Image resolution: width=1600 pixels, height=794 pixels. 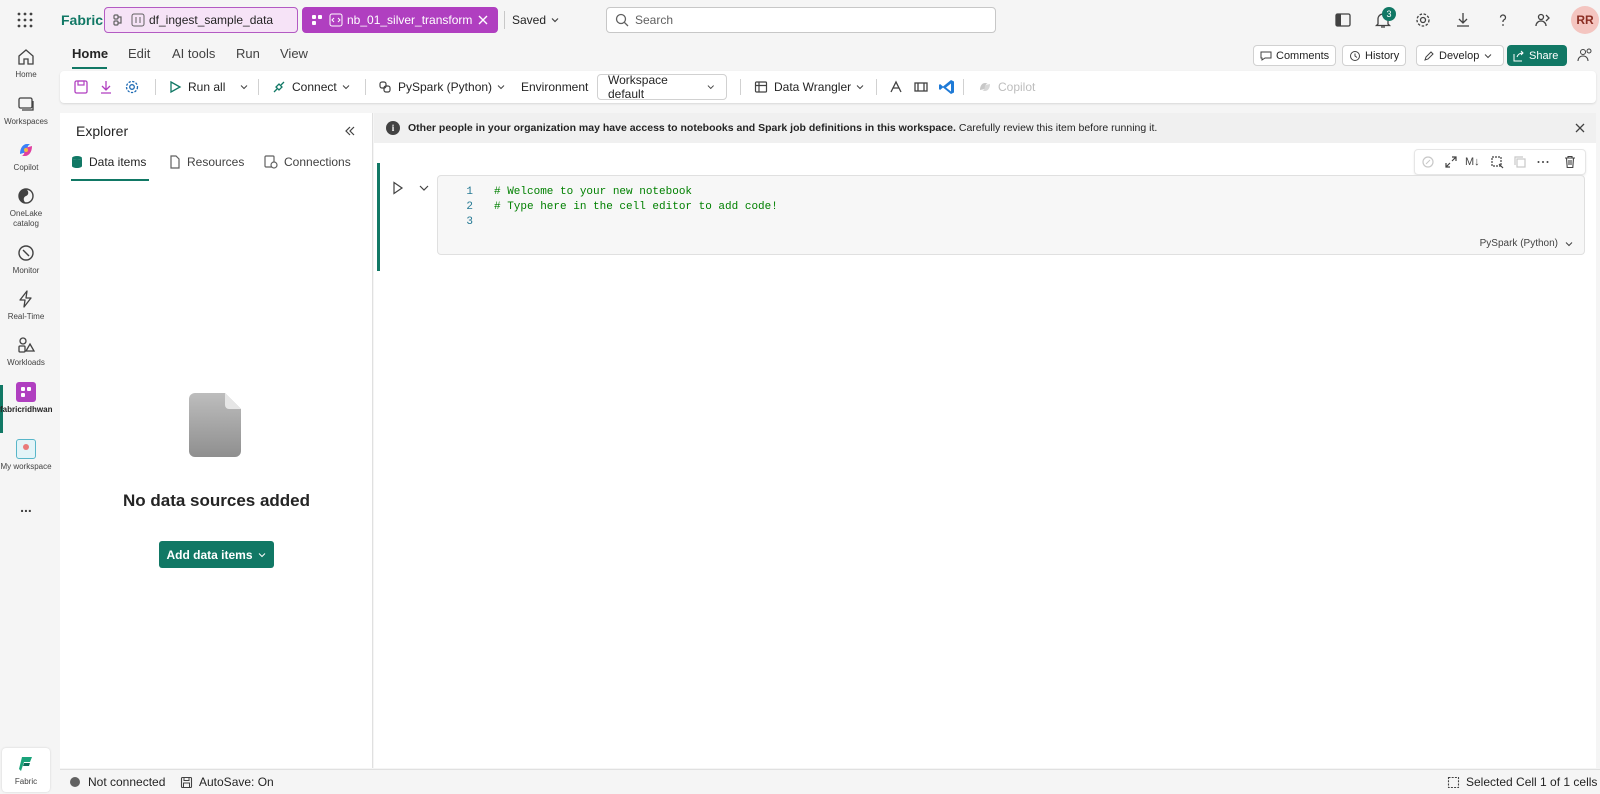 I want to click on rail-item-monitor: Monitor, so click(x=26, y=259).